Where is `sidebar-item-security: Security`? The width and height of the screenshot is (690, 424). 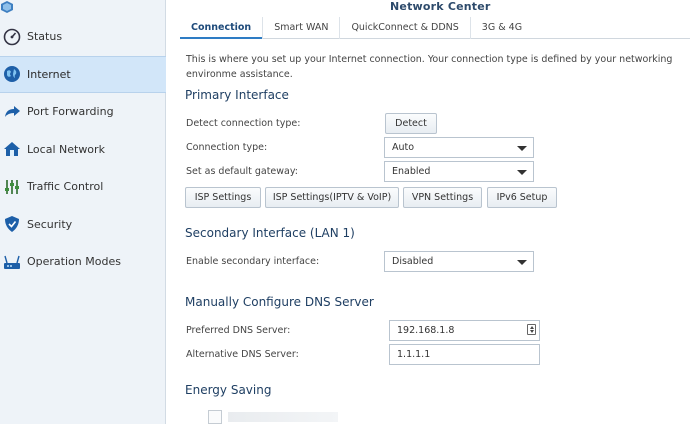
sidebar-item-security: Security is located at coordinates (83, 225).